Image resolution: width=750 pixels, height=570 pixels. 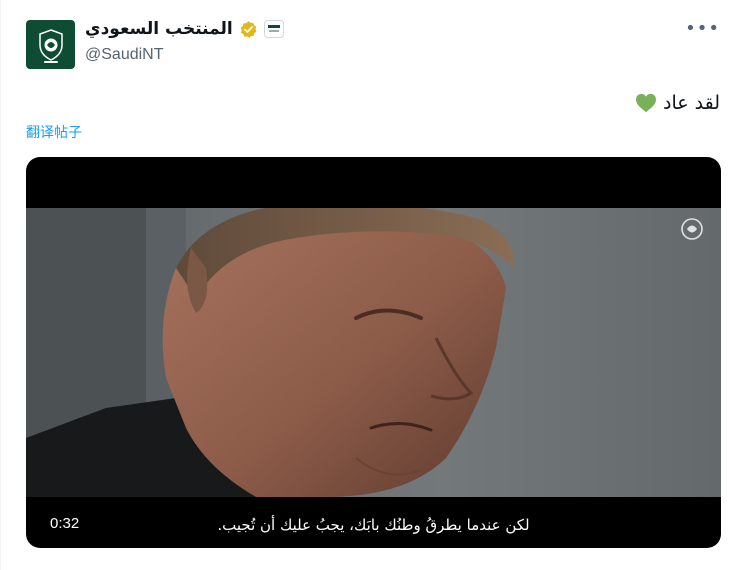 I want to click on verified-badge-icon, so click(x=248, y=29).